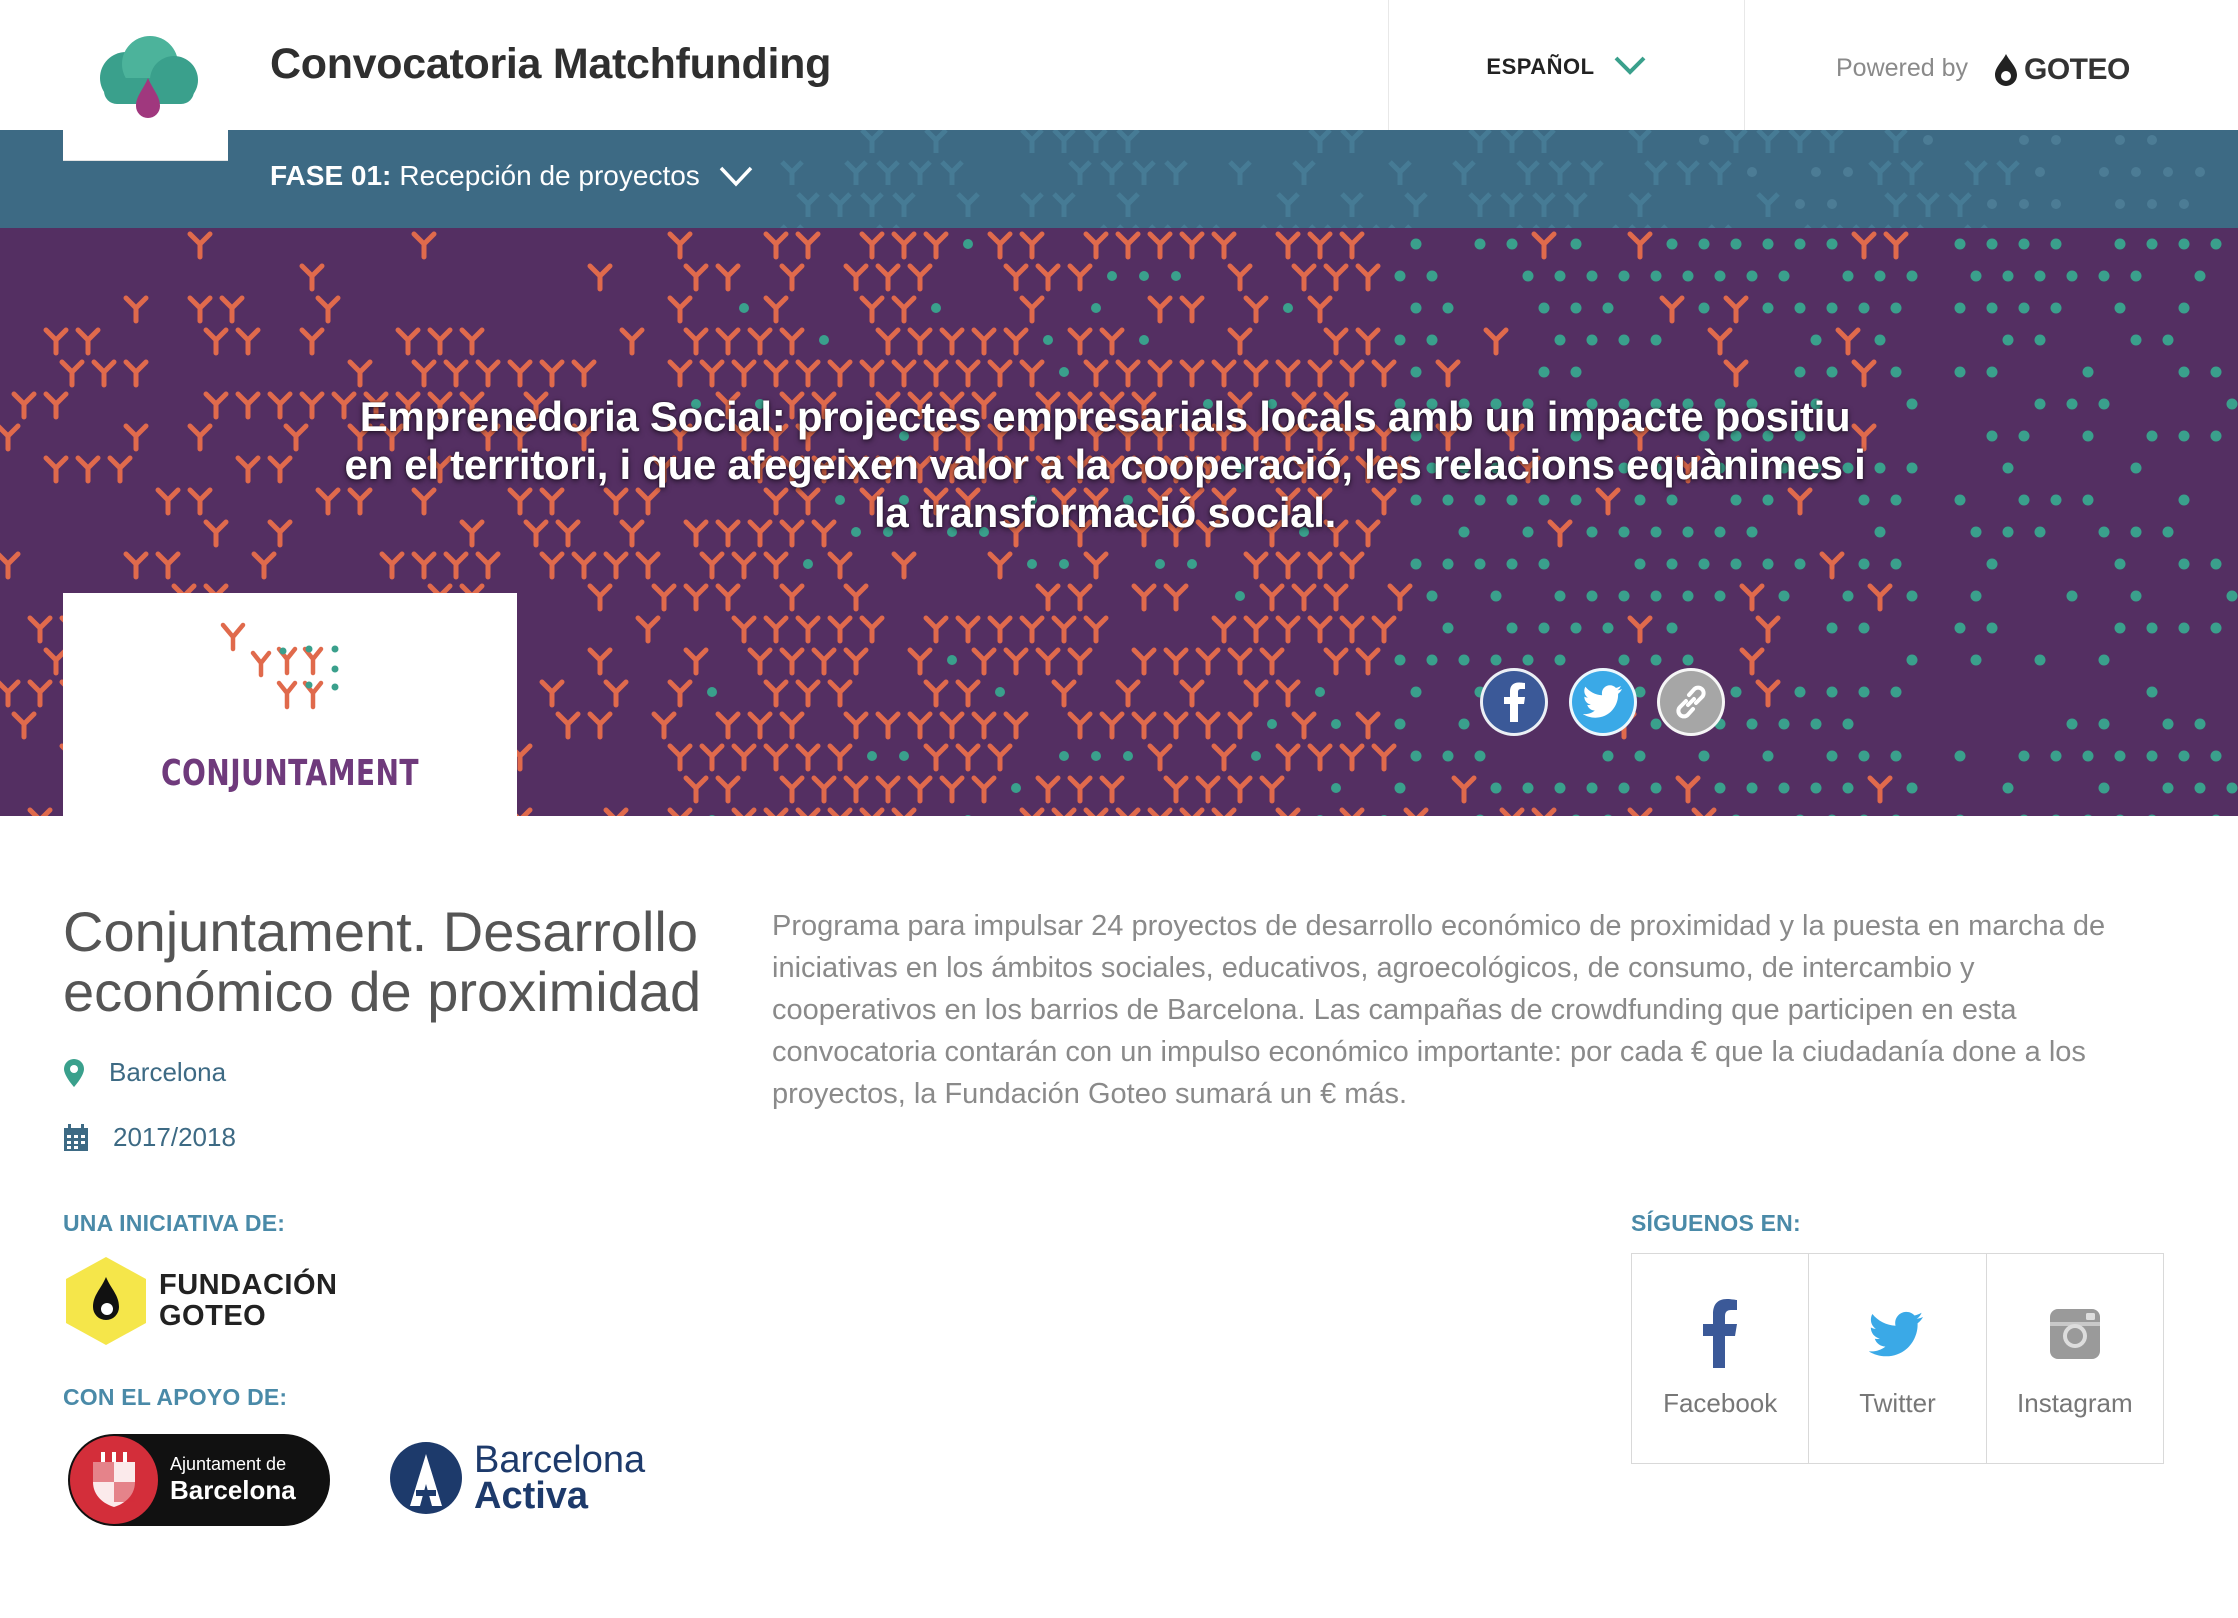  What do you see at coordinates (106, 1301) in the screenshot?
I see `fundacion-goteo-hexagon-icon` at bounding box center [106, 1301].